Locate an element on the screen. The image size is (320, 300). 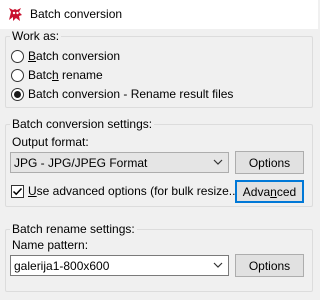
output-options-button: Options is located at coordinates (269, 162).